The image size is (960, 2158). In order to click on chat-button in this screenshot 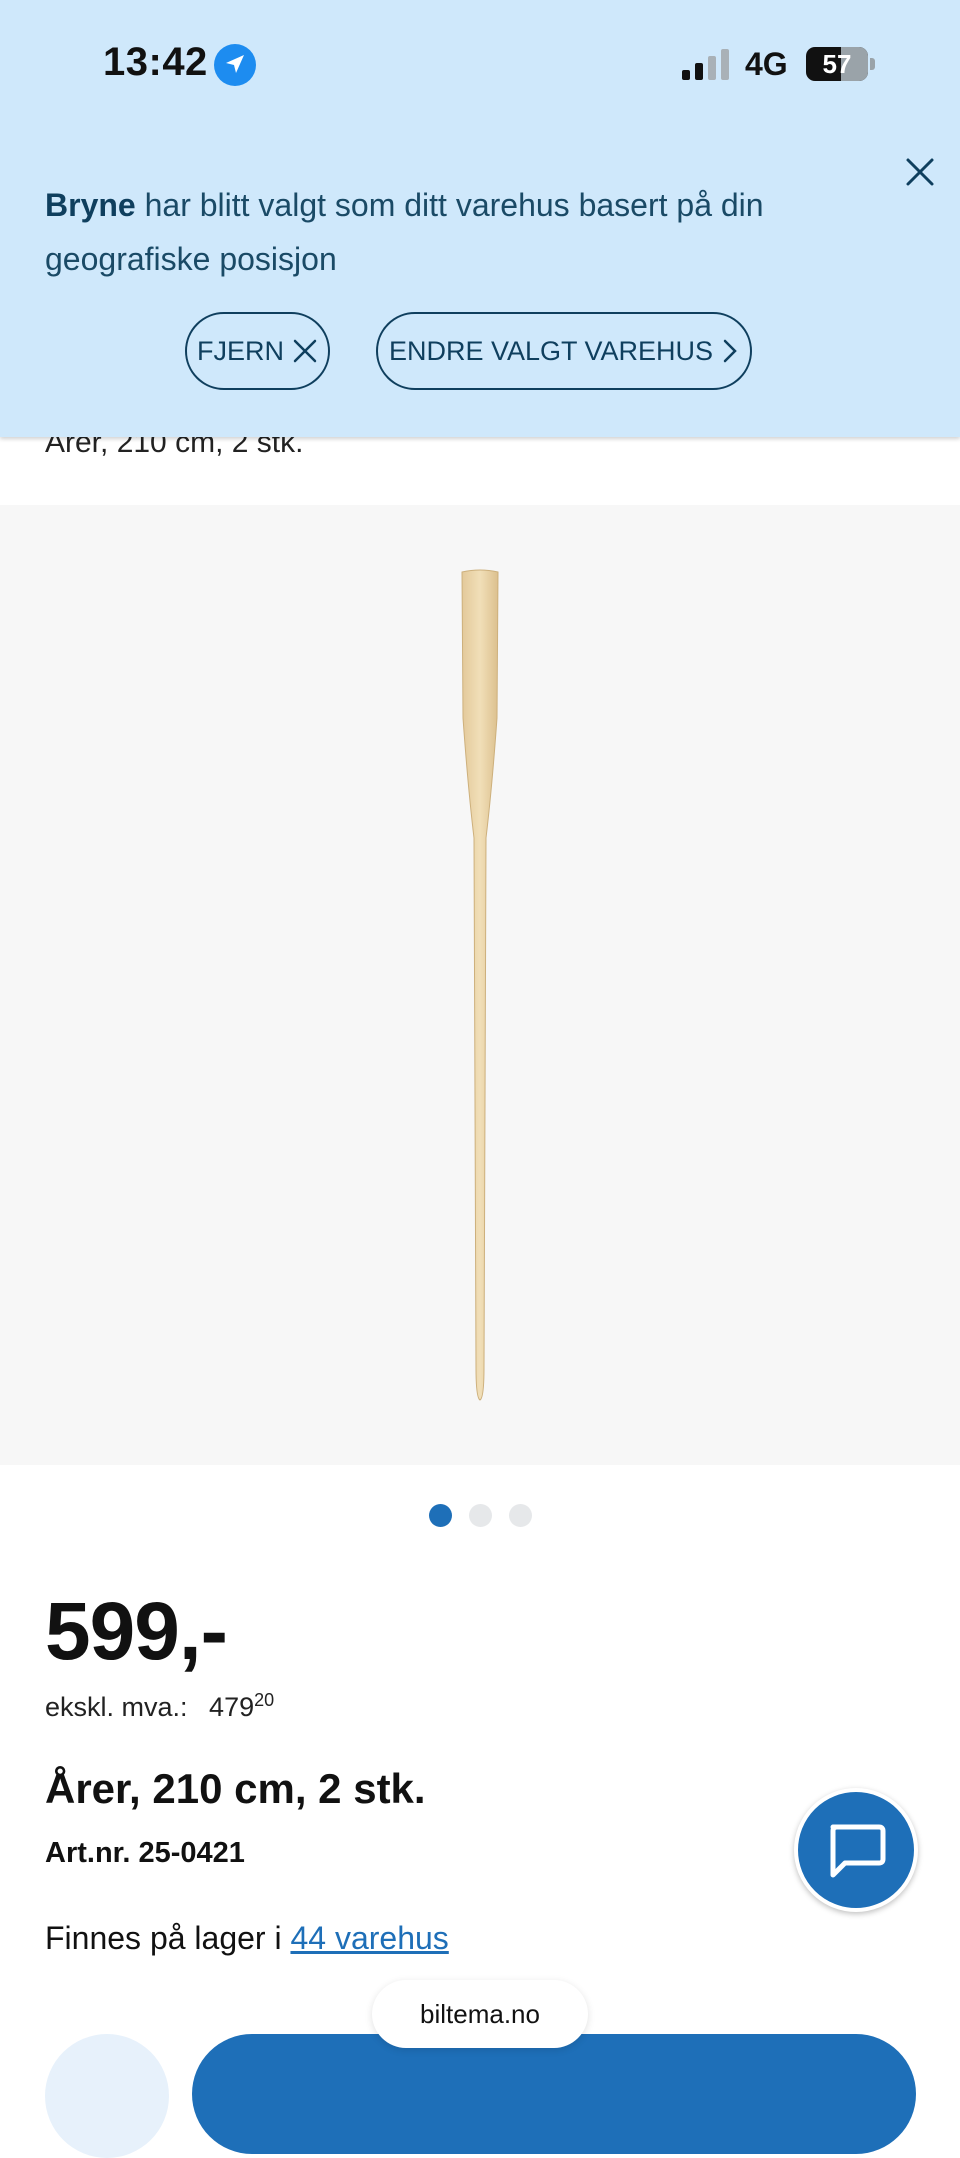, I will do `click(856, 1850)`.